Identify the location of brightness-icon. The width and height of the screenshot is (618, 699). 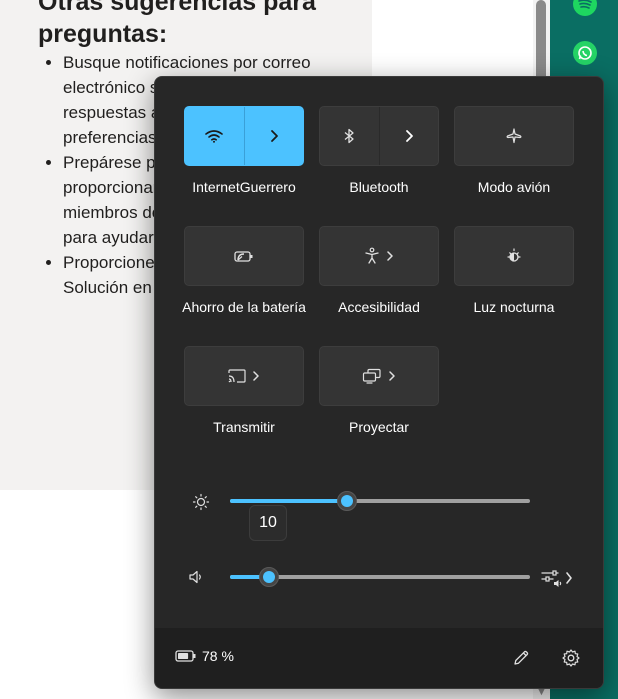
(201, 502).